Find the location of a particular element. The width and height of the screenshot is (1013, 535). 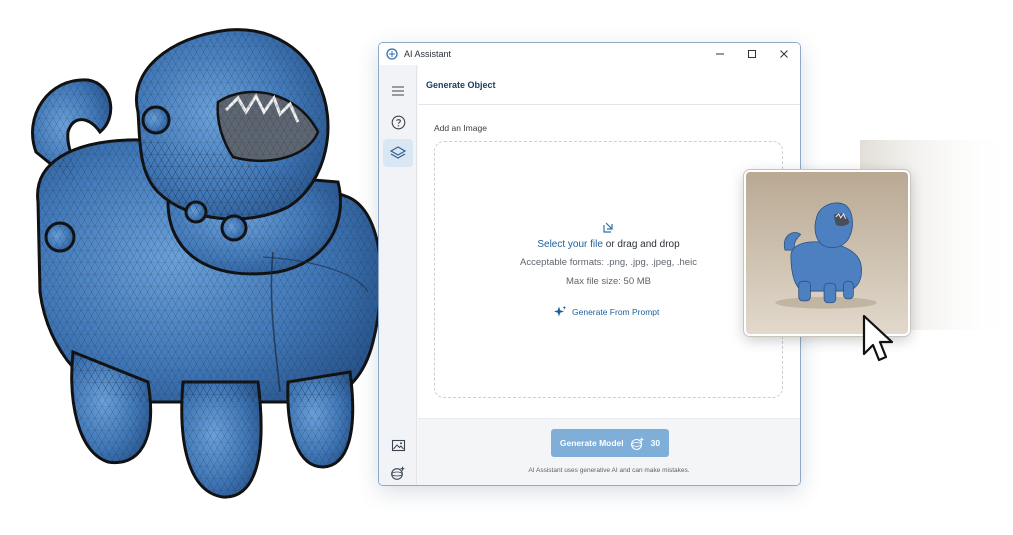

sidebar is located at coordinates (398, 275).